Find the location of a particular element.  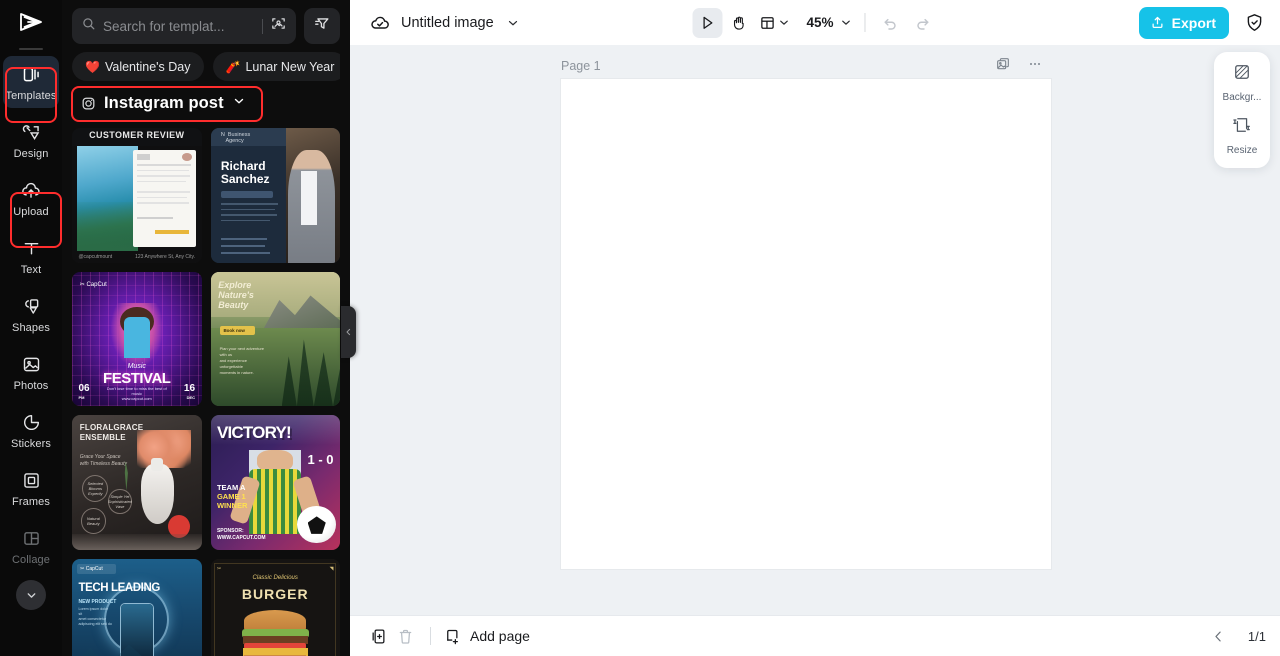

upload-share-icon is located at coordinates (1157, 22).